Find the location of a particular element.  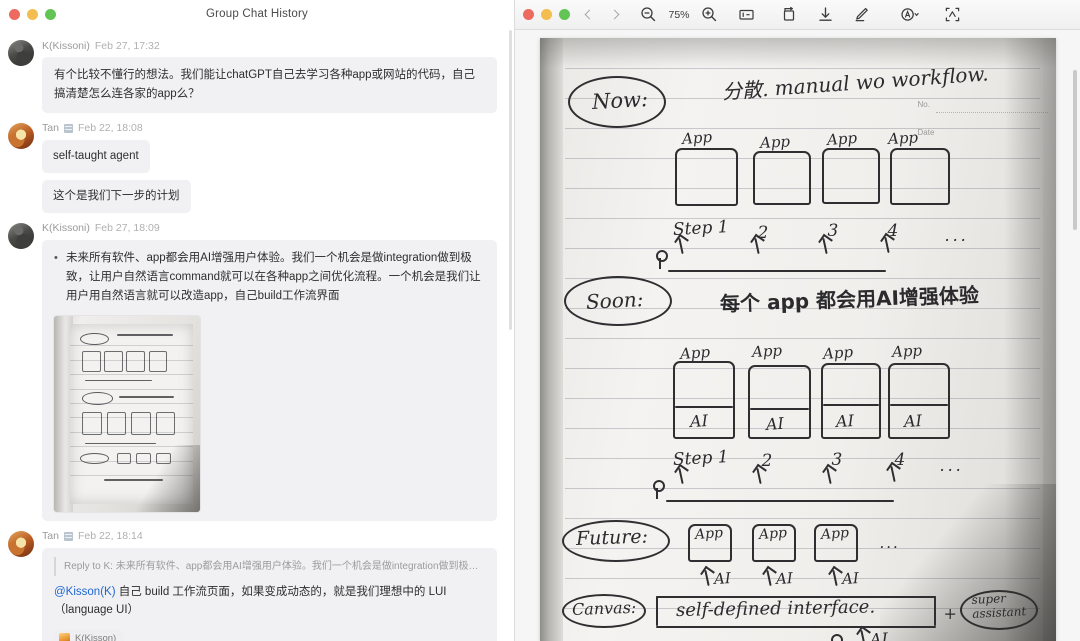

forward-chevron-icon is located at coordinates (614, 15).